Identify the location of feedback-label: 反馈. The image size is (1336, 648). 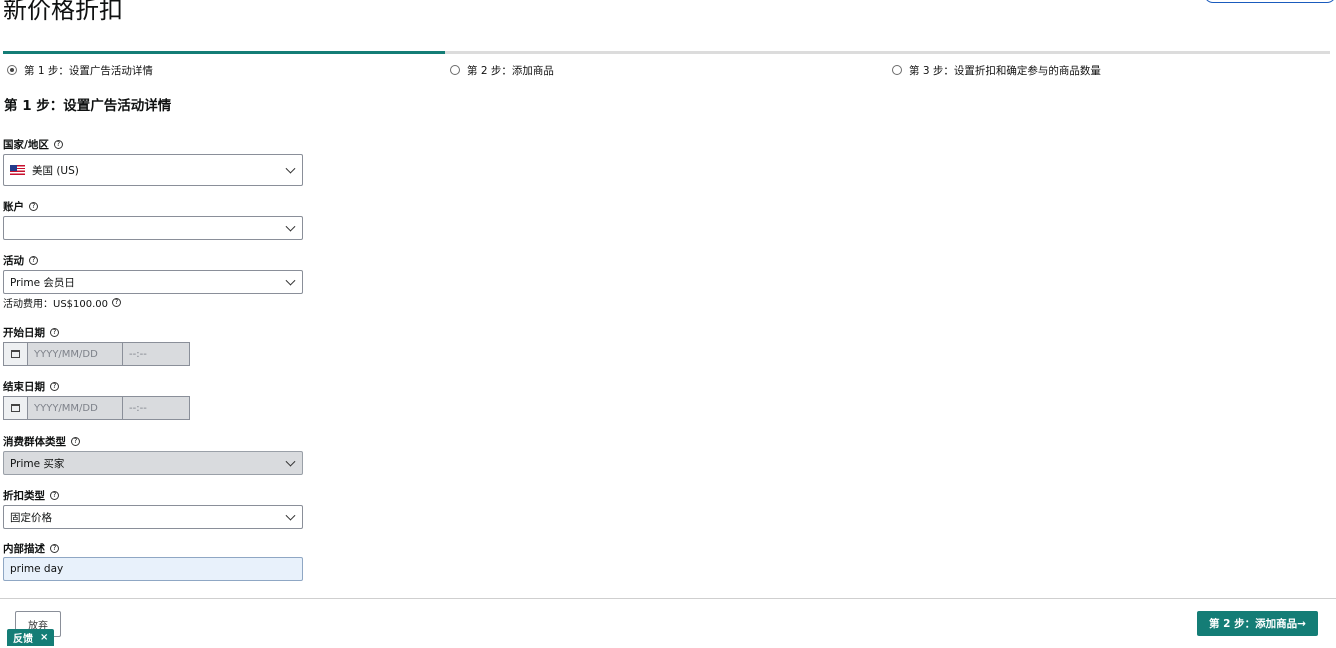
(23, 639).